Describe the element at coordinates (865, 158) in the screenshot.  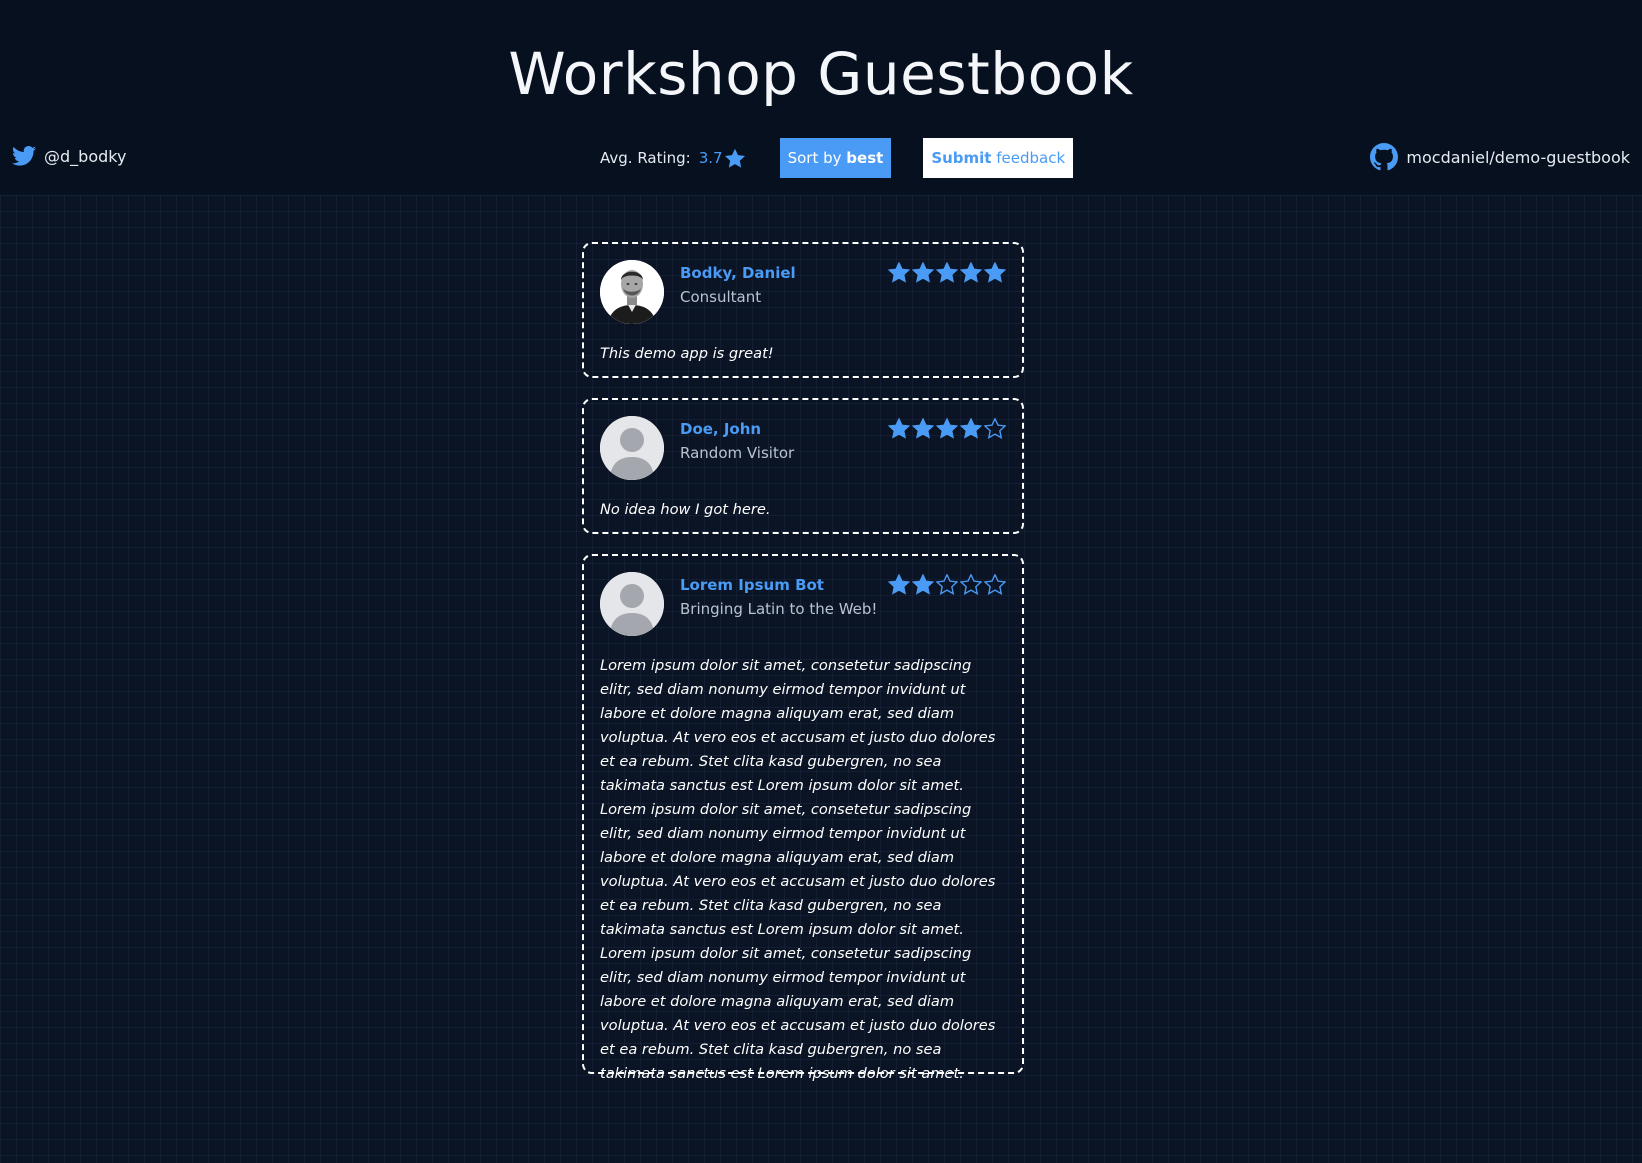
I see `sort-button-mode: best` at that location.